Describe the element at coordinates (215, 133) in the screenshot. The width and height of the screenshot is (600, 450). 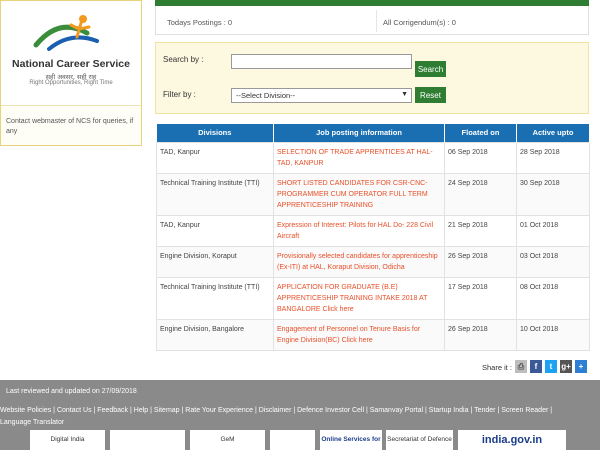
I see `column-header-divisions: Divisions` at that location.